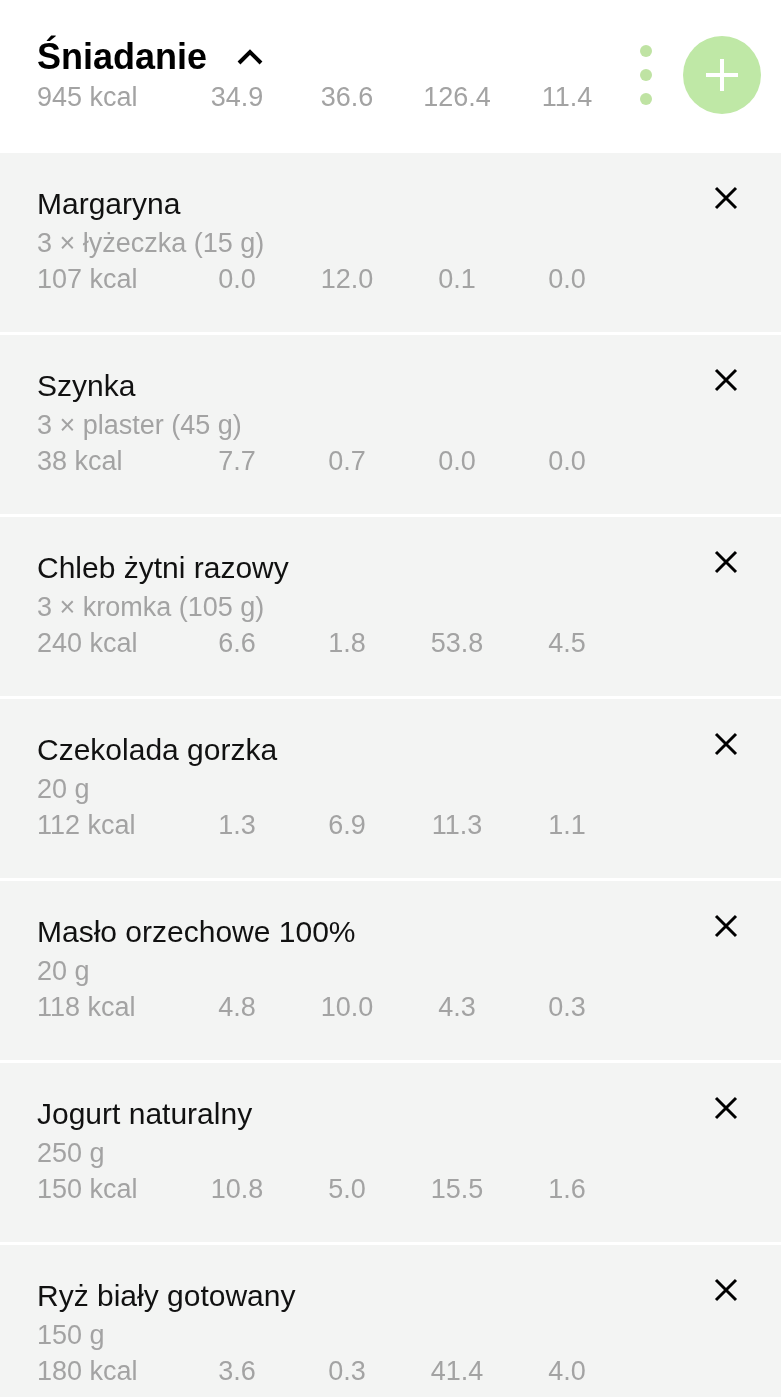 The height and width of the screenshot is (1397, 781). Describe the element at coordinates (237, 825) in the screenshot. I see `nutrient-value: 1.3` at that location.